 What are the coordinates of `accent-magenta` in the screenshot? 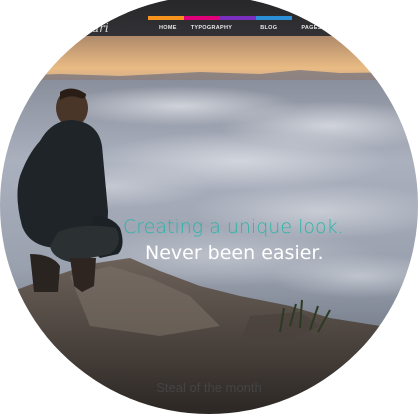 It's located at (202, 18).